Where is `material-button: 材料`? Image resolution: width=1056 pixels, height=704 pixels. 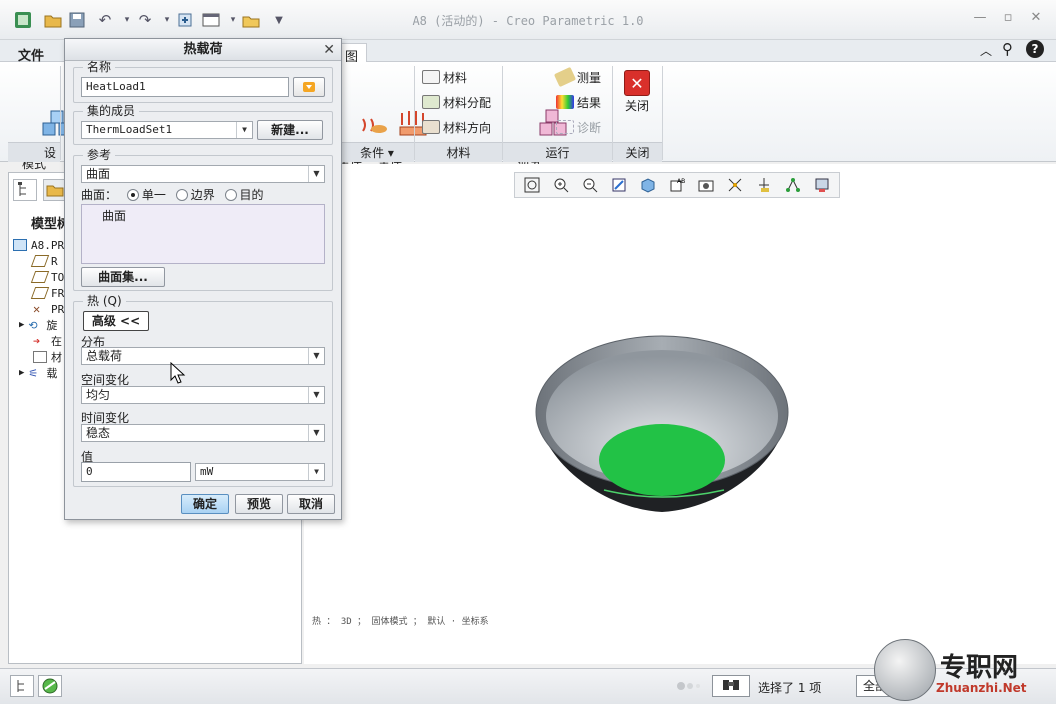 material-button: 材料 is located at coordinates (444, 77).